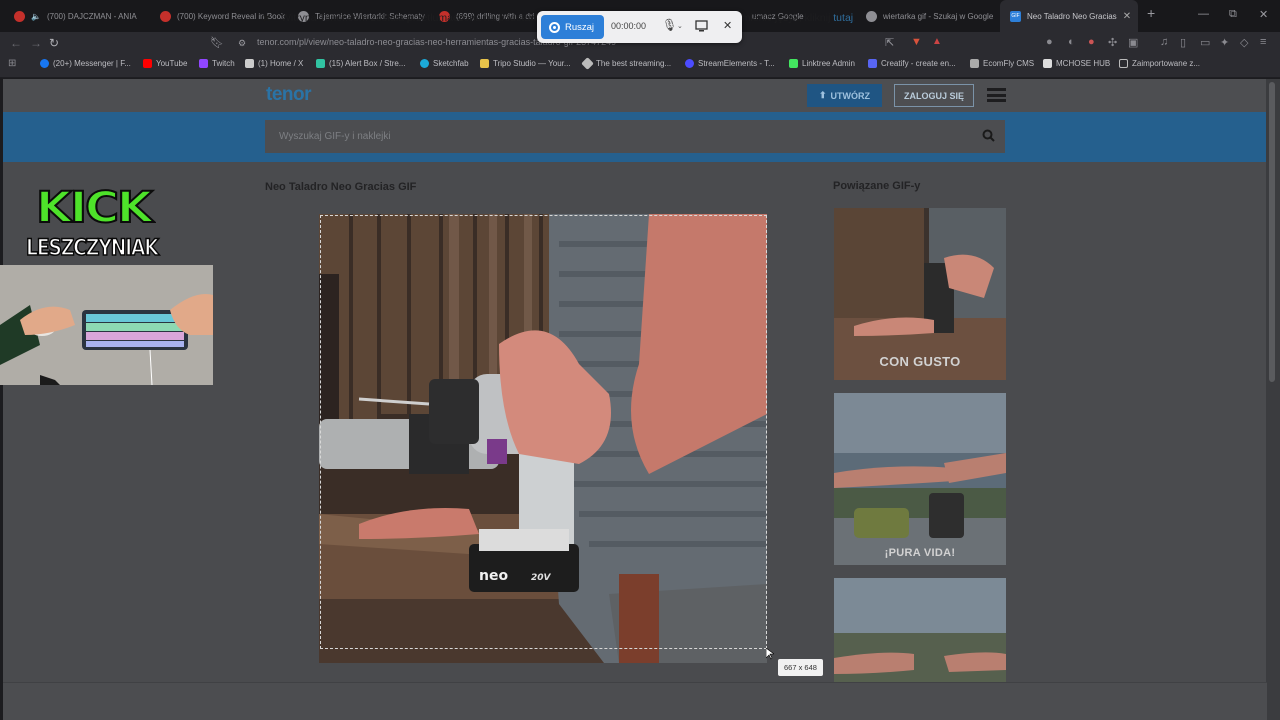 Image resolution: width=1280 pixels, height=720 pixels. What do you see at coordinates (934, 95) in the screenshot?
I see `login-button: ZALOGUJ SIĘ` at bounding box center [934, 95].